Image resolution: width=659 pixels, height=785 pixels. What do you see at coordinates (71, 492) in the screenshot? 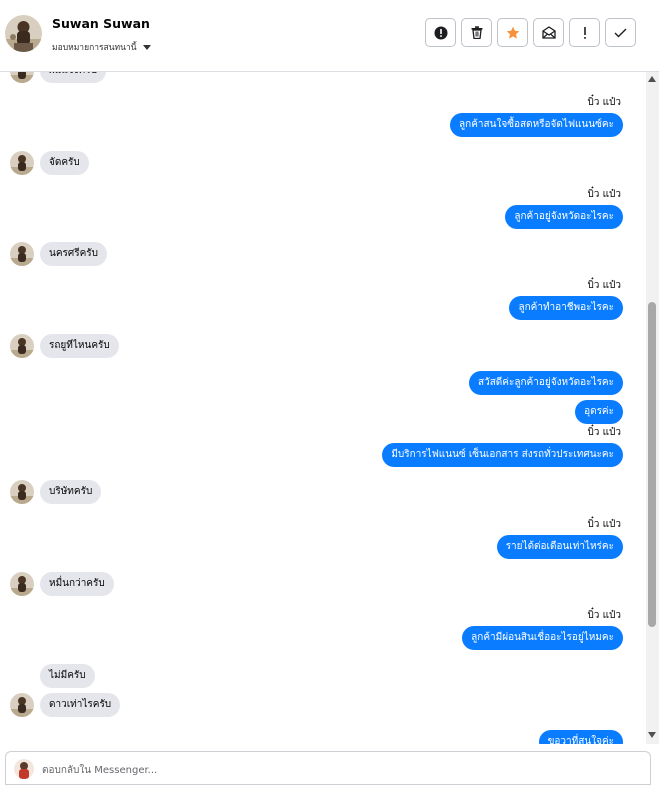
I see `incoming-message: บริษัทครับ` at bounding box center [71, 492].